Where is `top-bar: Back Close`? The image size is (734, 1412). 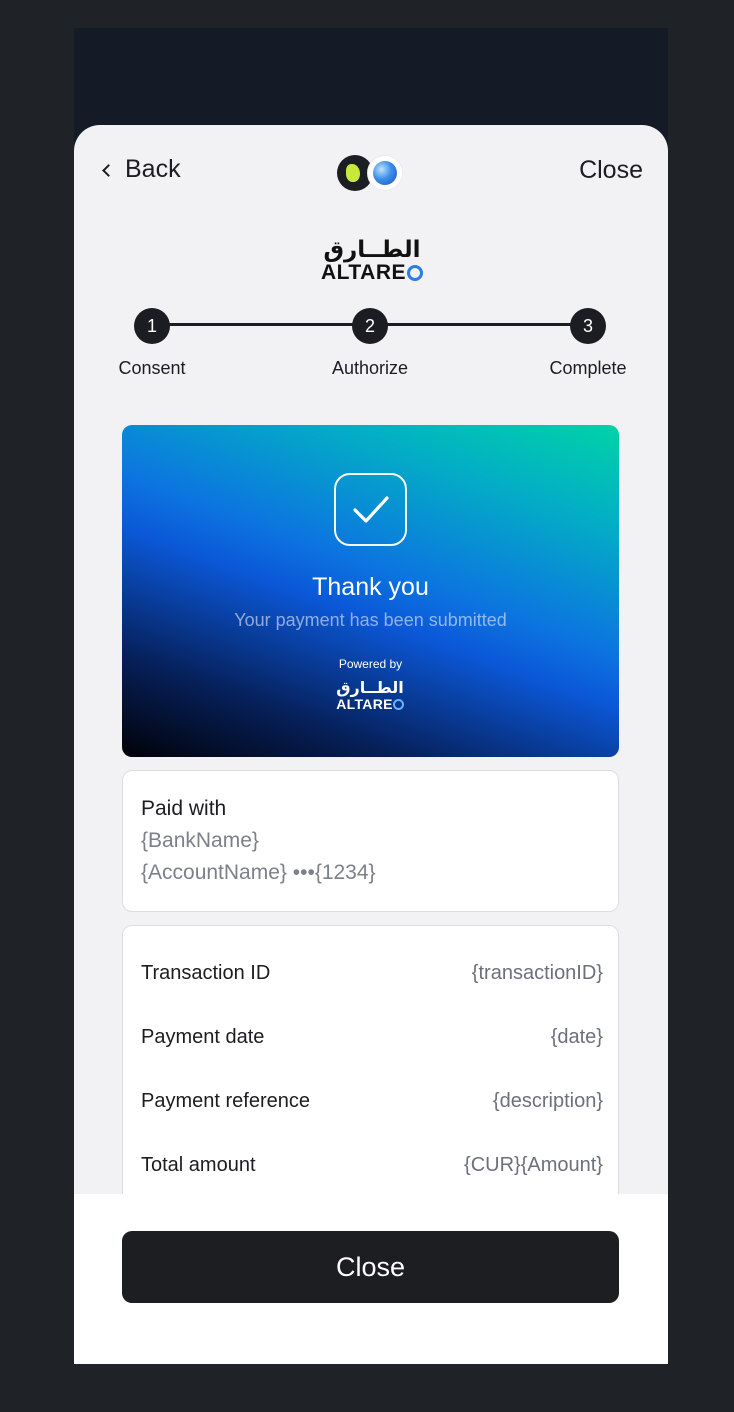 top-bar: Back Close is located at coordinates (371, 171).